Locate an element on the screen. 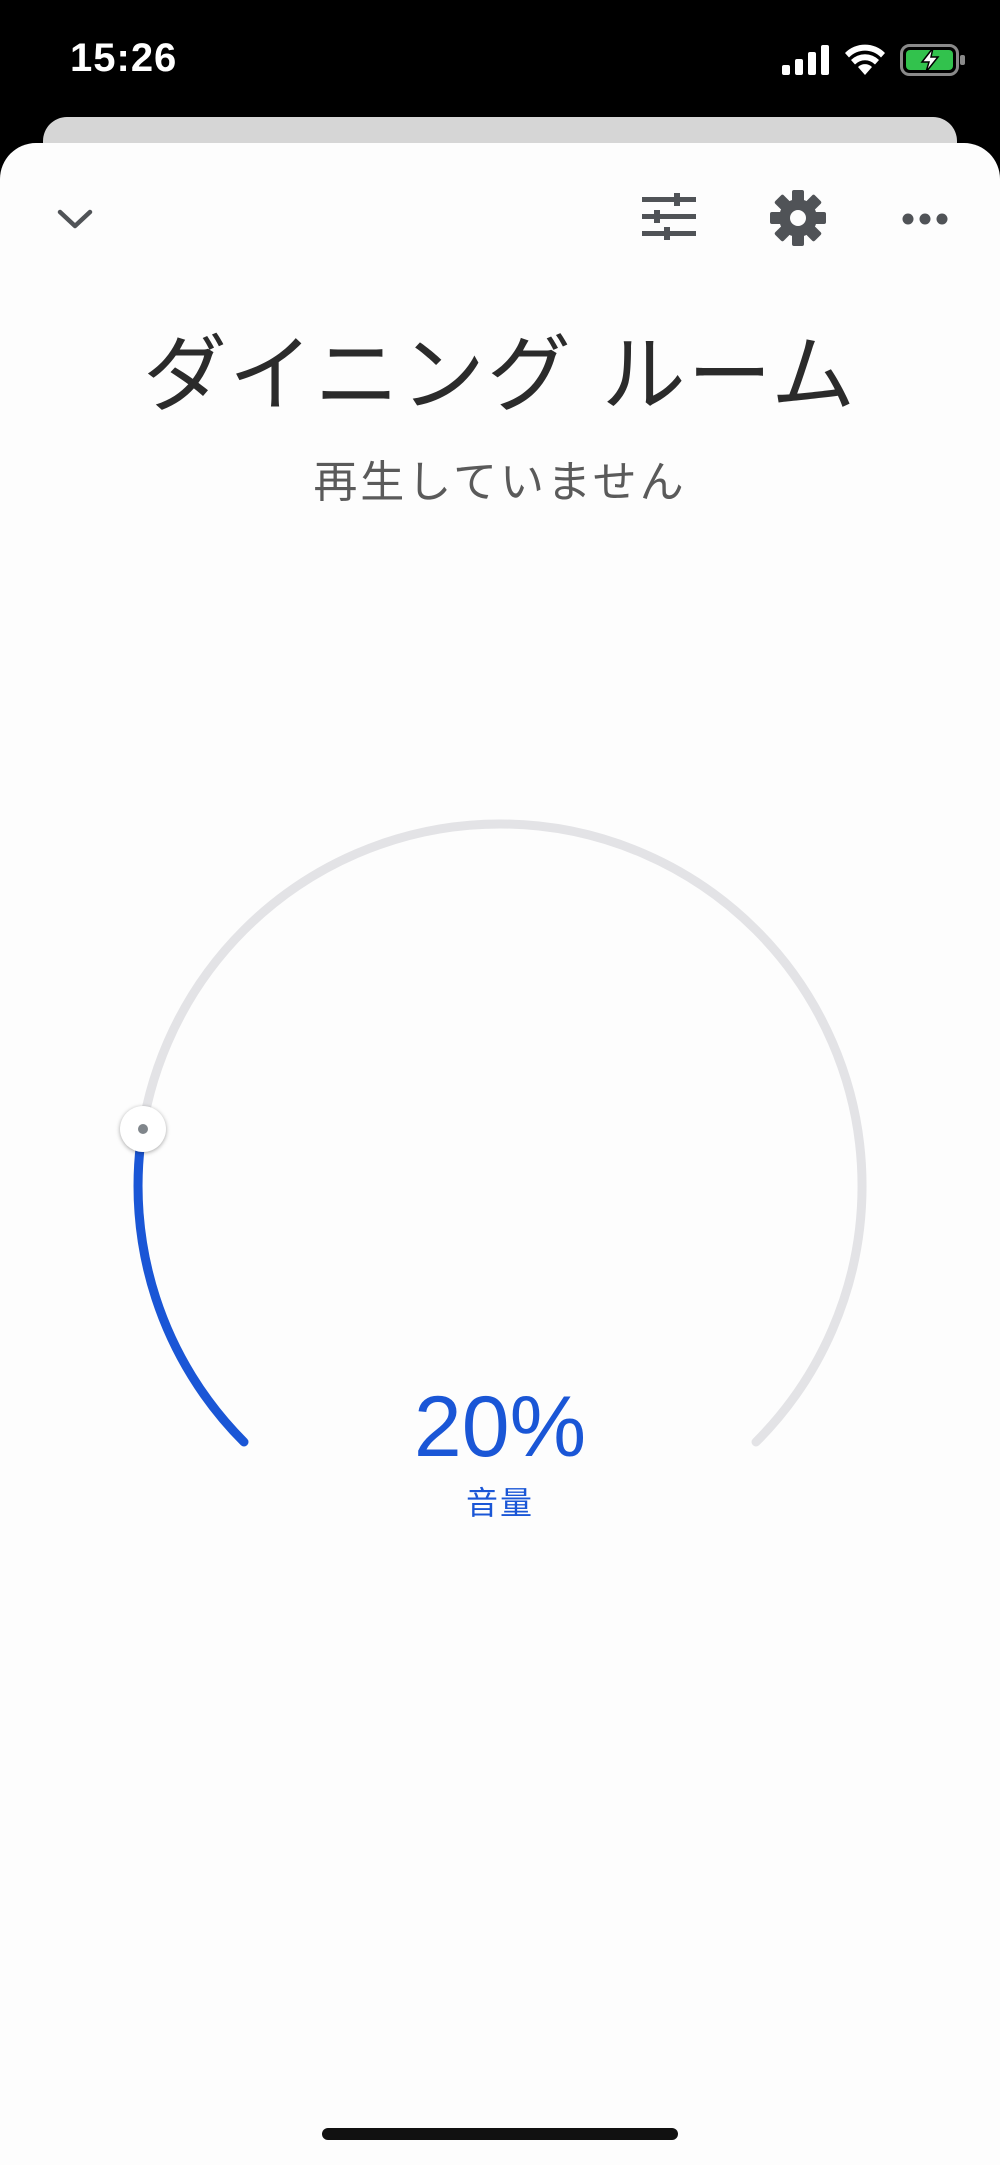 Image resolution: width=1000 pixels, height=2165 pixels. more-options-button is located at coordinates (925, 219).